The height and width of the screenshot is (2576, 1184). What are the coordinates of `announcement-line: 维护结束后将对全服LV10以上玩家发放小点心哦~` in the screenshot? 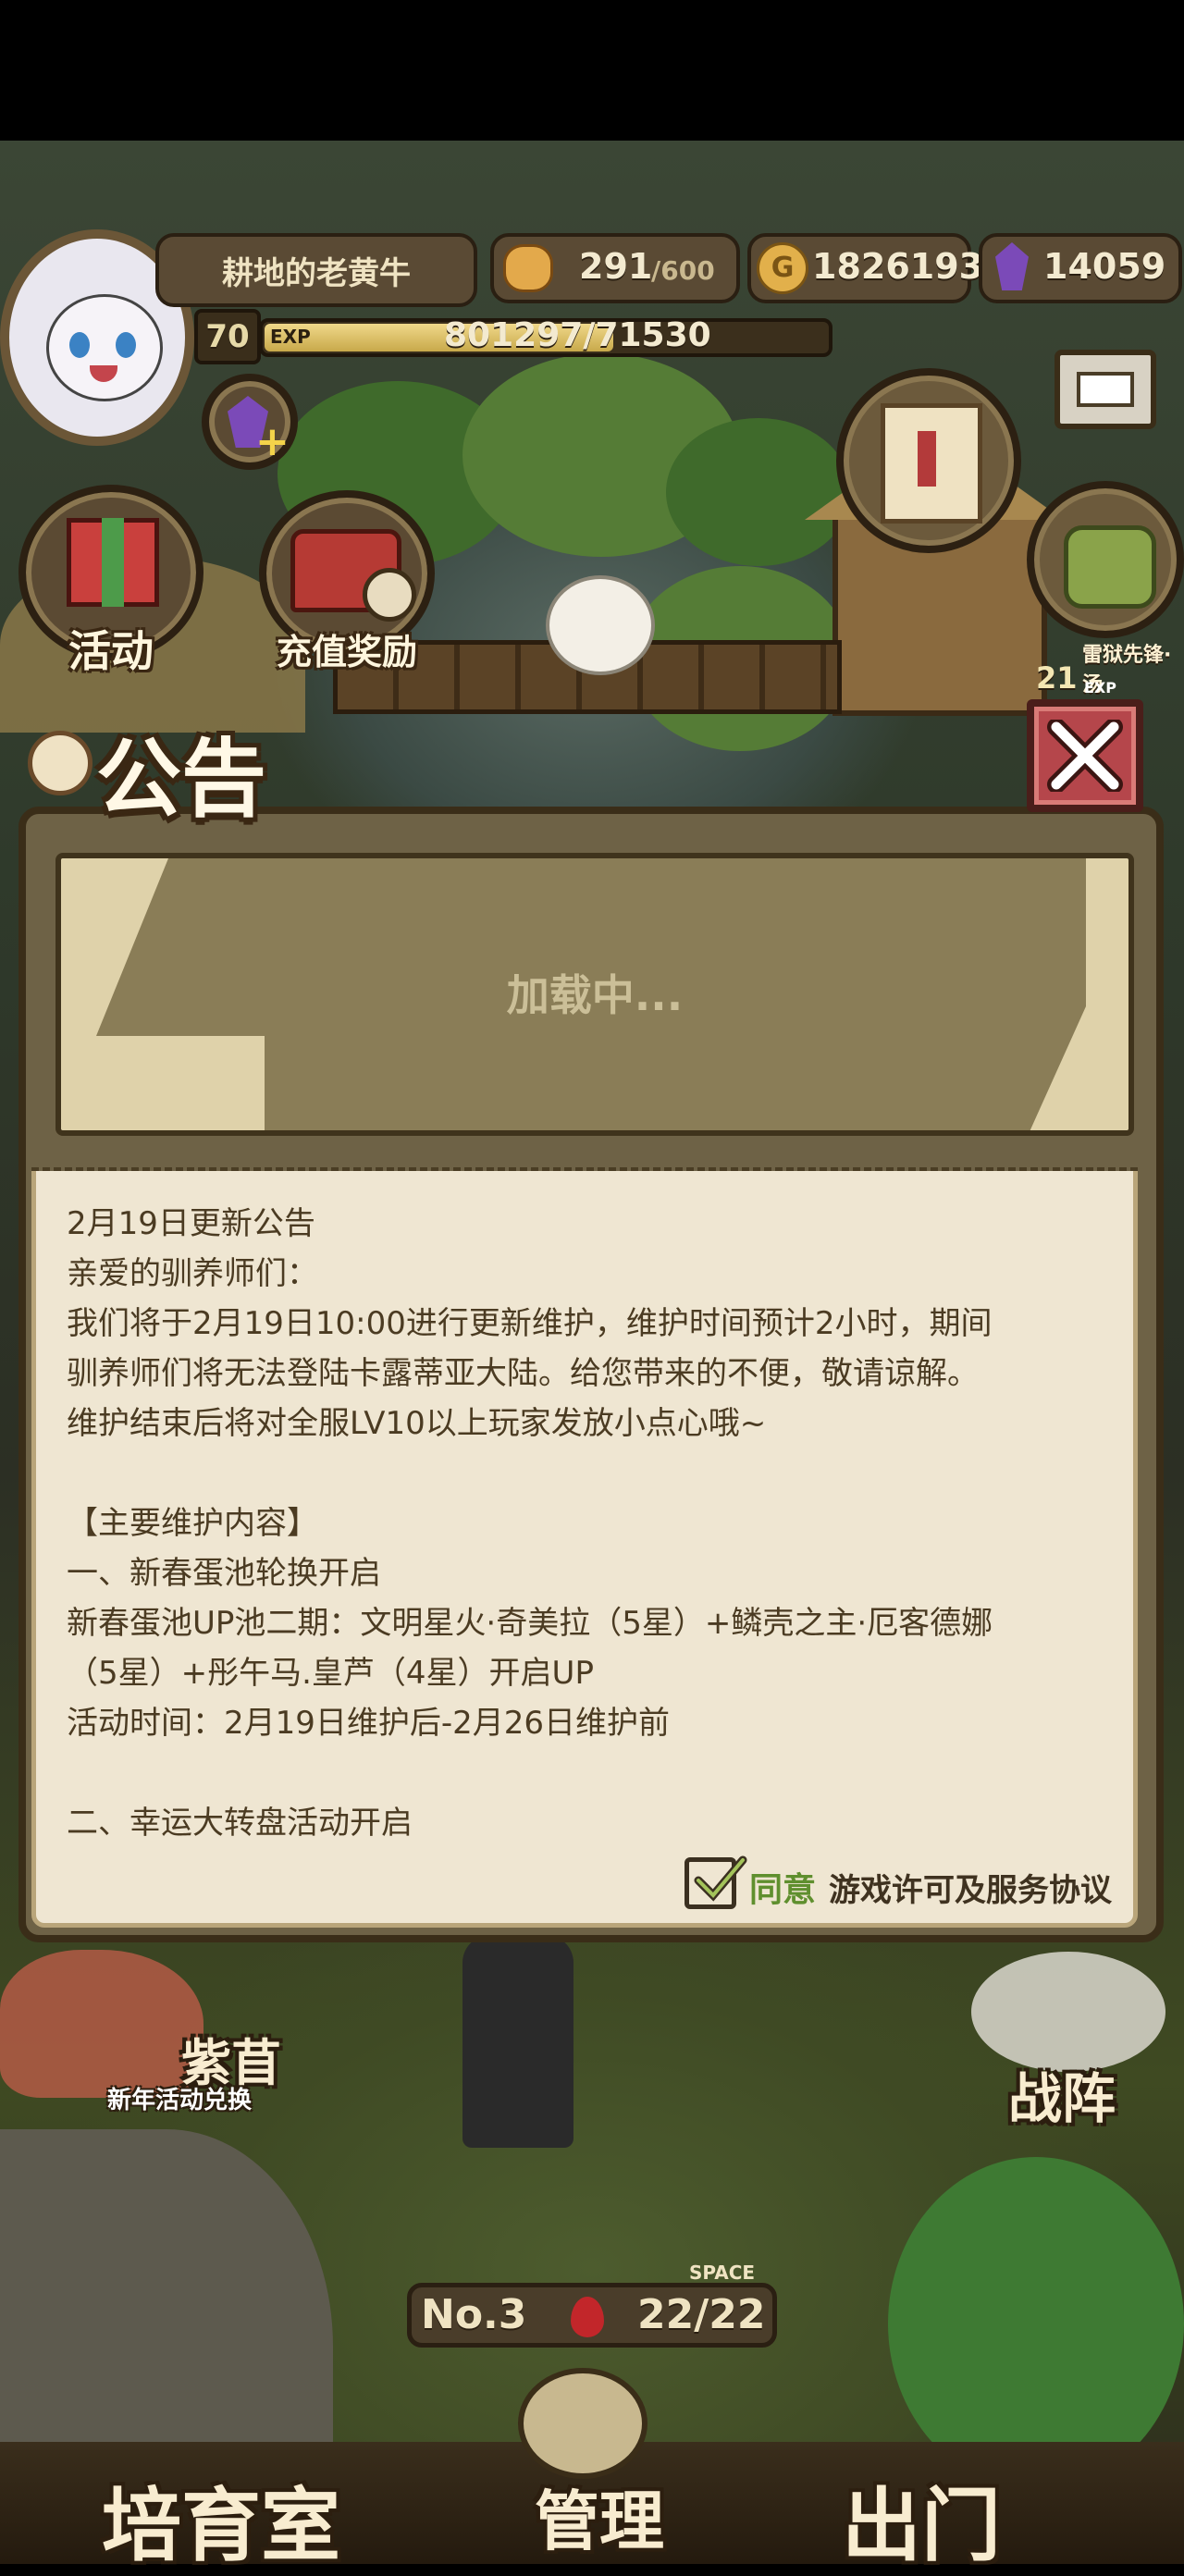 It's located at (417, 1423).